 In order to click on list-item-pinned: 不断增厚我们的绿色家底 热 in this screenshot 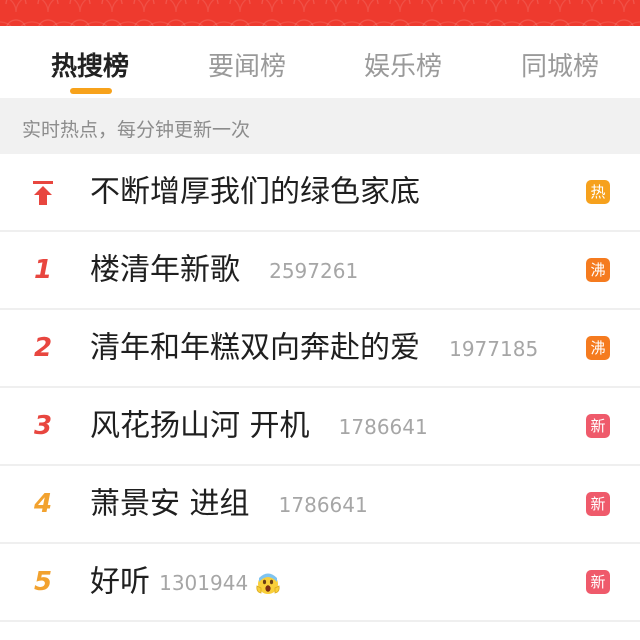, I will do `click(320, 193)`.